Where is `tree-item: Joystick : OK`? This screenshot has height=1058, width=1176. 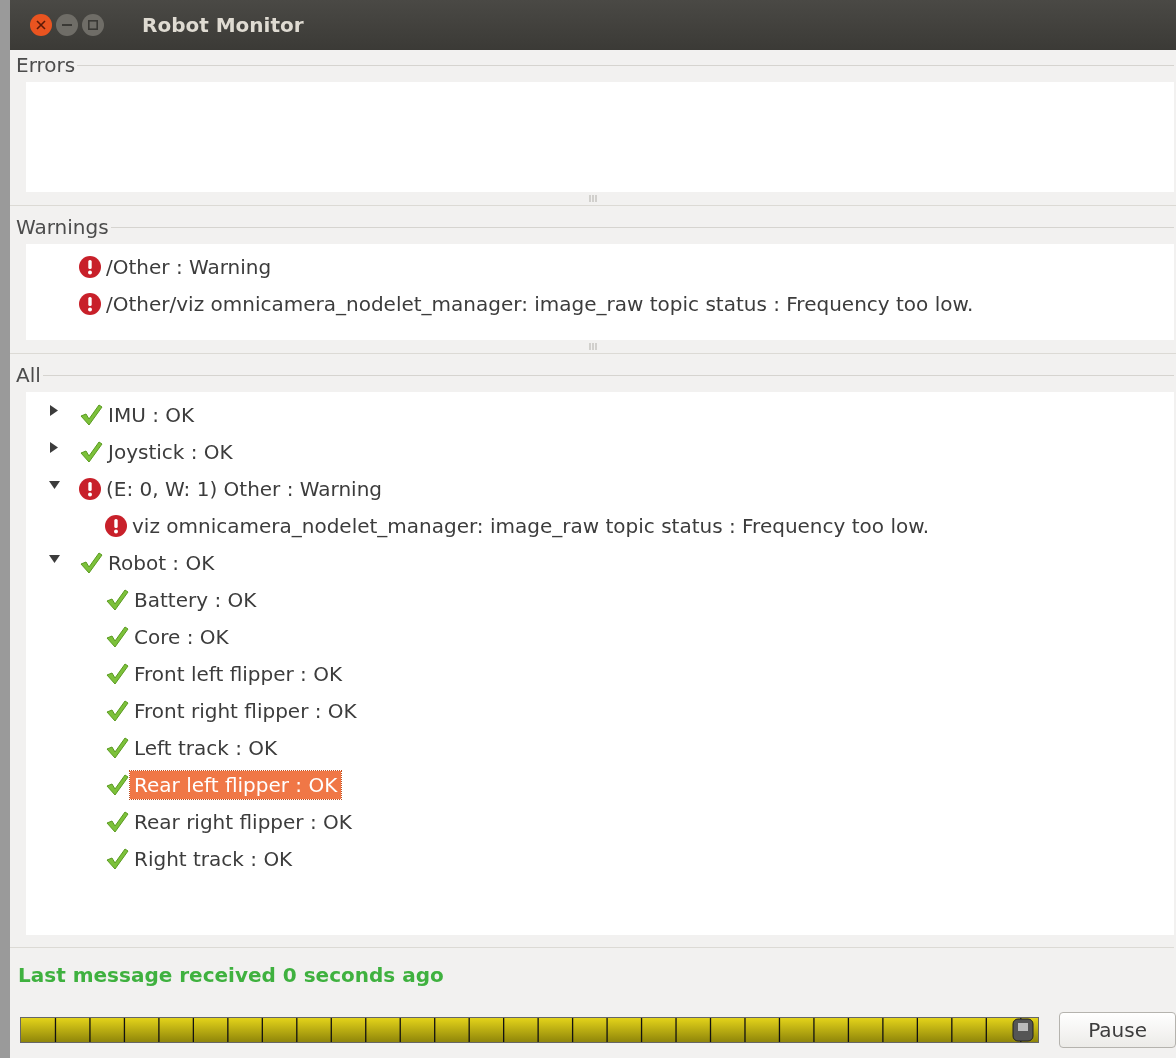
tree-item: Joystick : OK is located at coordinates (170, 451).